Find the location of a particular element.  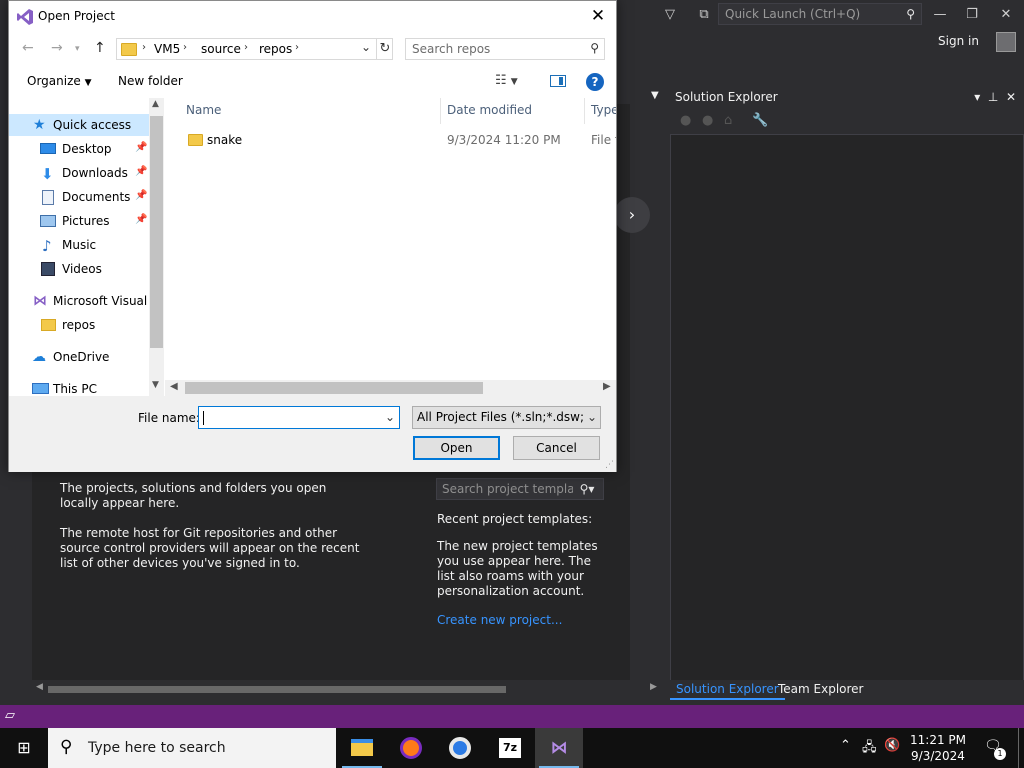

forward-icon: ● is located at coordinates (707, 120).